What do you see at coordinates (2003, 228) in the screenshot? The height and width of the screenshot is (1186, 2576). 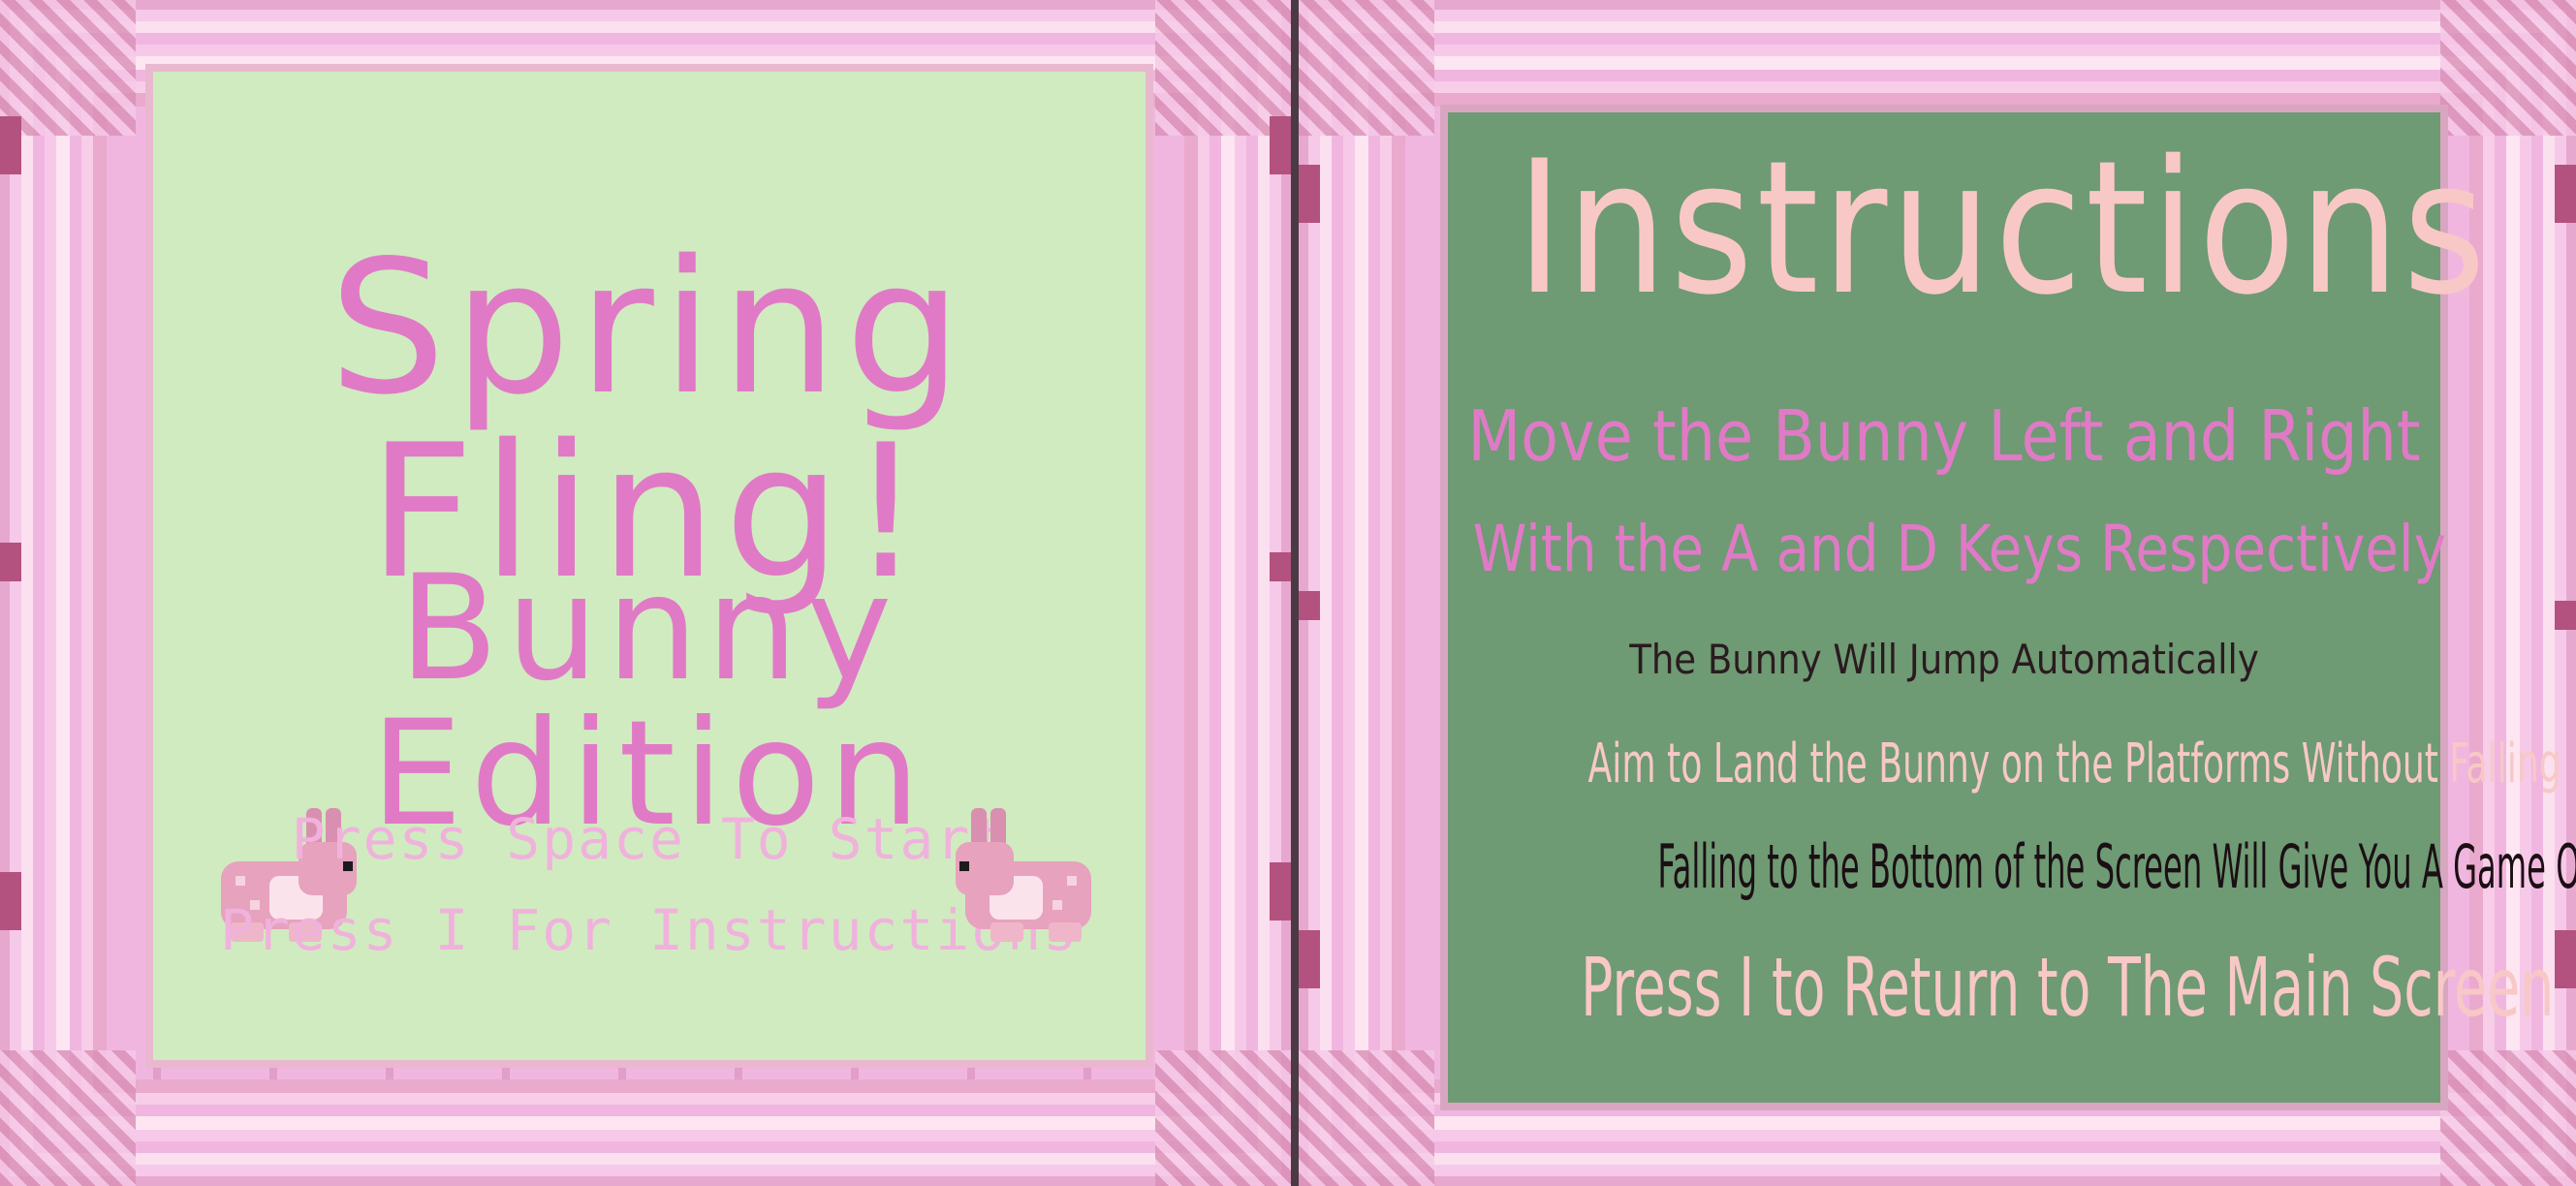 I see `instructions-title: Instructions` at bounding box center [2003, 228].